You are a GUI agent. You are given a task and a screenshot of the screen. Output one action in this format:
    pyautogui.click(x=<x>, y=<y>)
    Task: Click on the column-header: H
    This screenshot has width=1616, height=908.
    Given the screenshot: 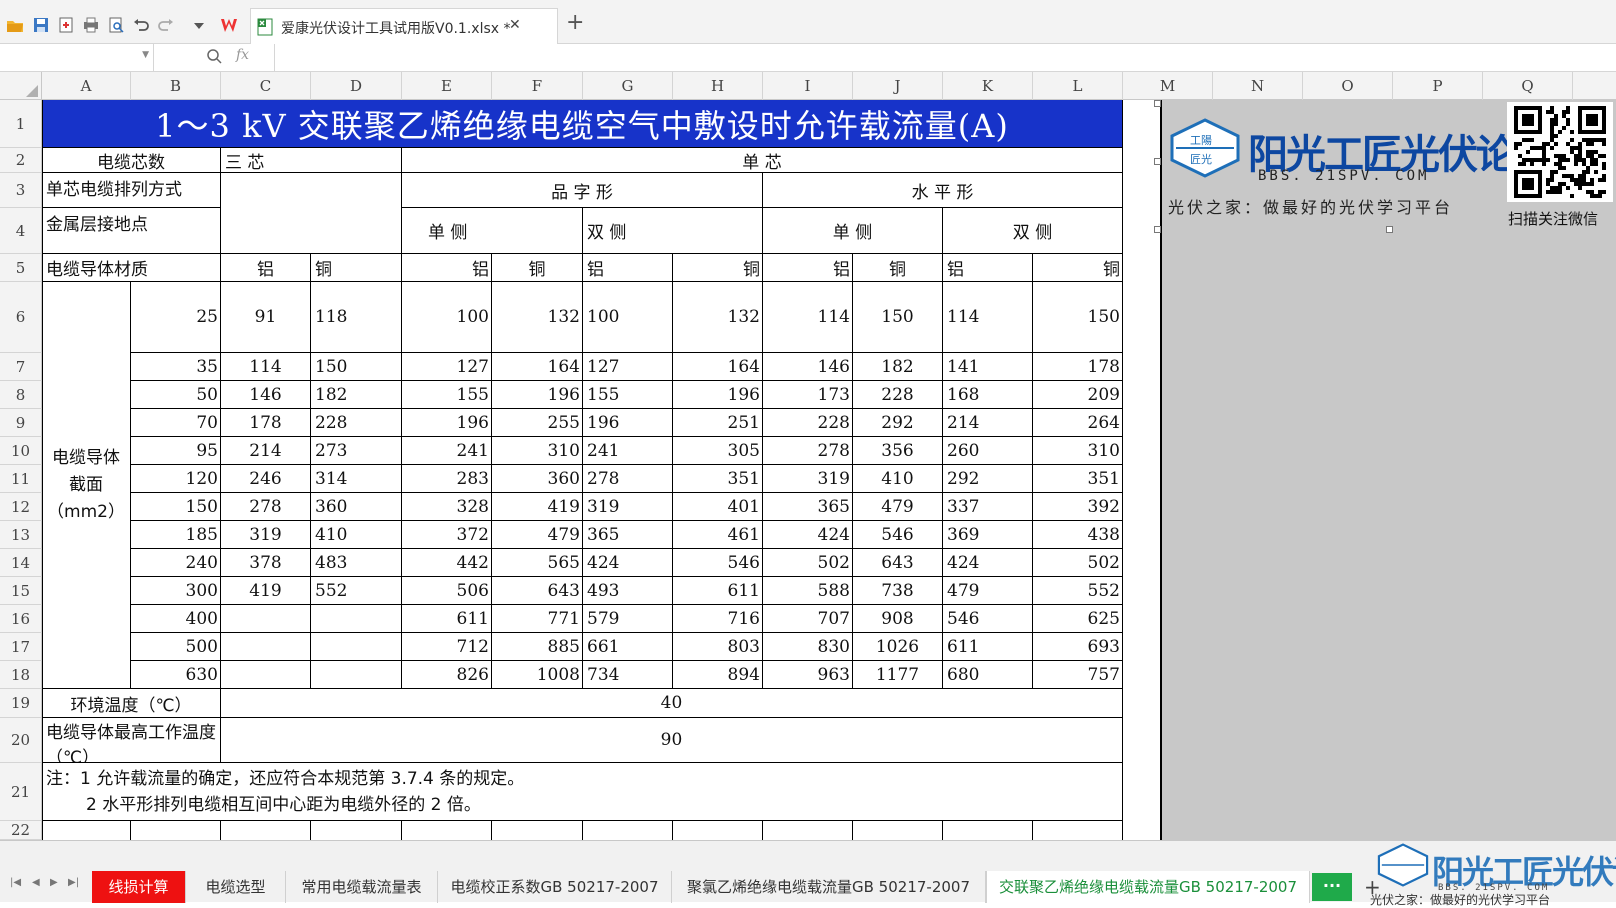 What is the action you would take?
    pyautogui.click(x=718, y=86)
    